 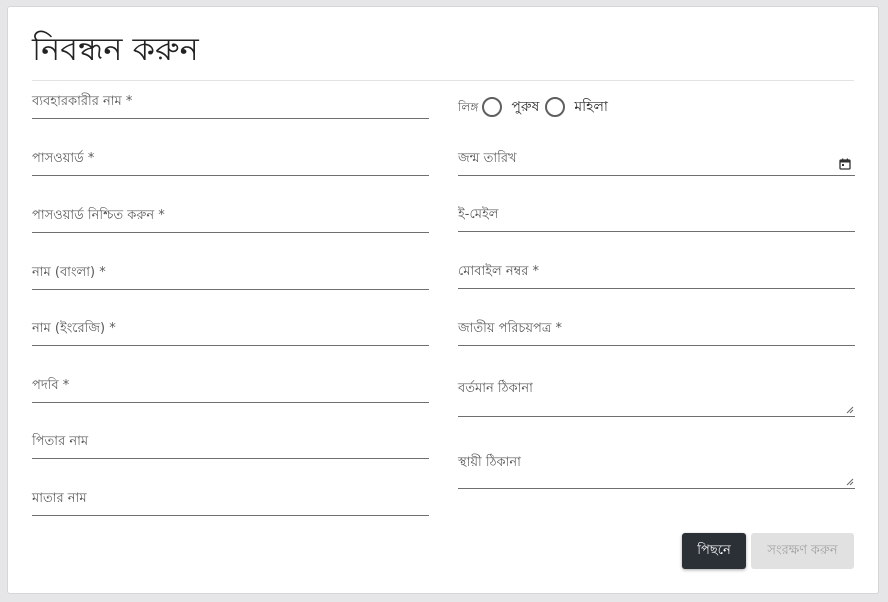 What do you see at coordinates (230, 503) in the screenshot?
I see `mother-name-field: মাতার নাম` at bounding box center [230, 503].